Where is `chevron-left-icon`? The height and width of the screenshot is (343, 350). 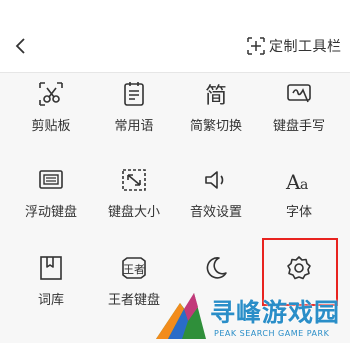
chevron-left-icon is located at coordinates (20, 46).